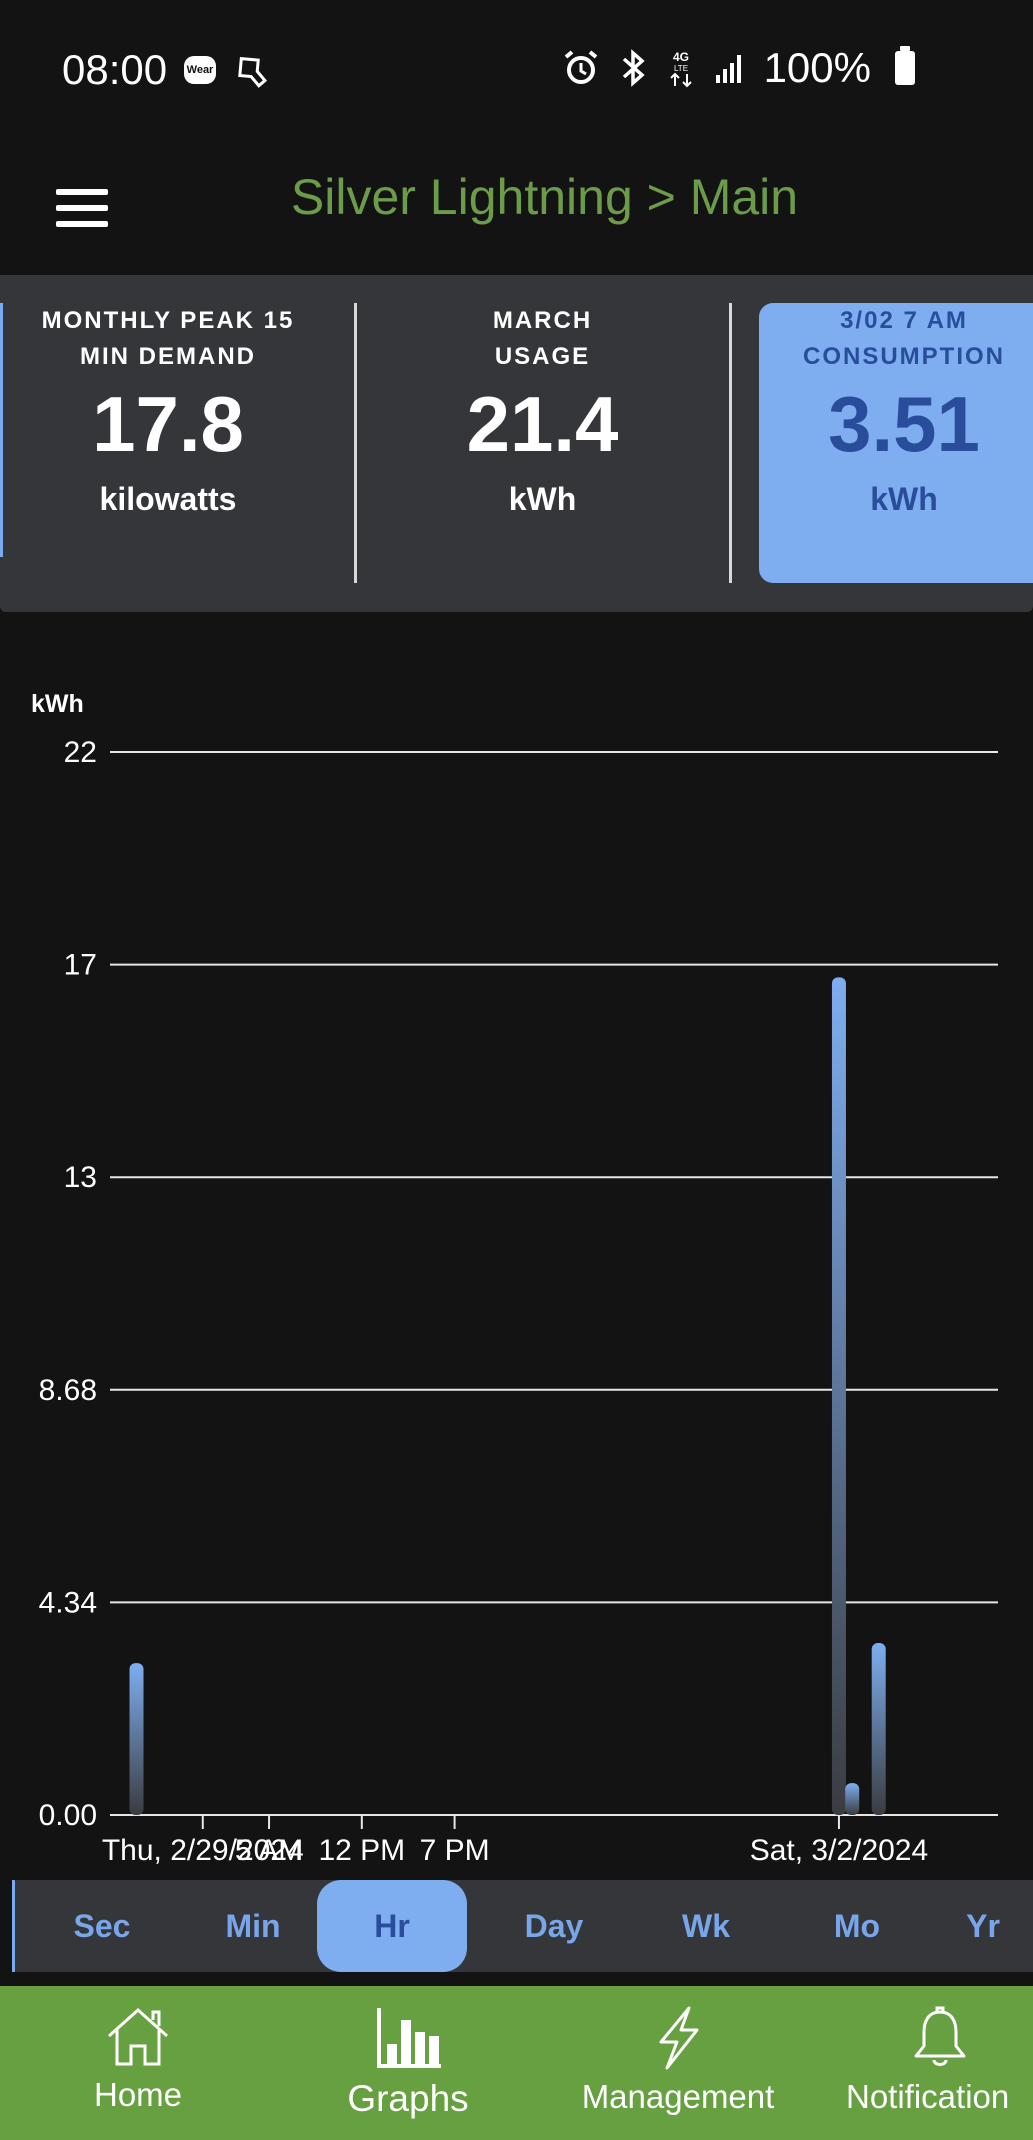 The height and width of the screenshot is (2140, 1033). I want to click on alarm-icon, so click(580, 67).